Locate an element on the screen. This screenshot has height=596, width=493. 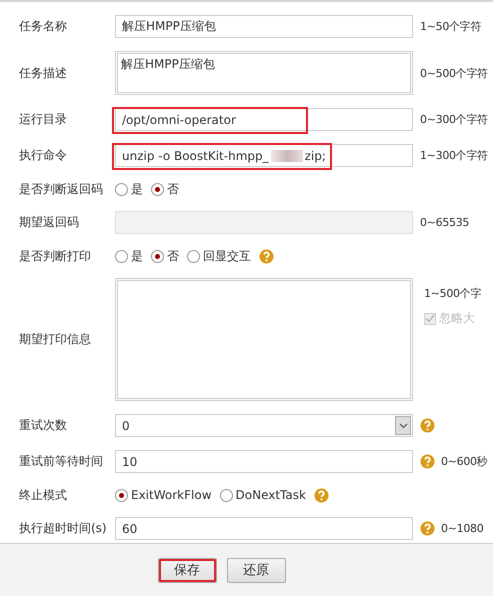
hint-text: 0~1080 is located at coordinates (462, 528).